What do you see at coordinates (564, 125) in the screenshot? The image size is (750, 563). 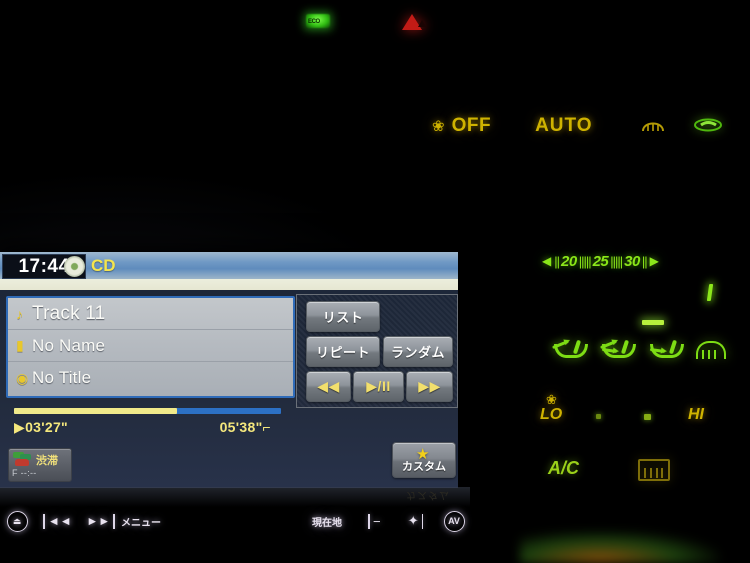 I see `auto-mode-label: AUTO` at bounding box center [564, 125].